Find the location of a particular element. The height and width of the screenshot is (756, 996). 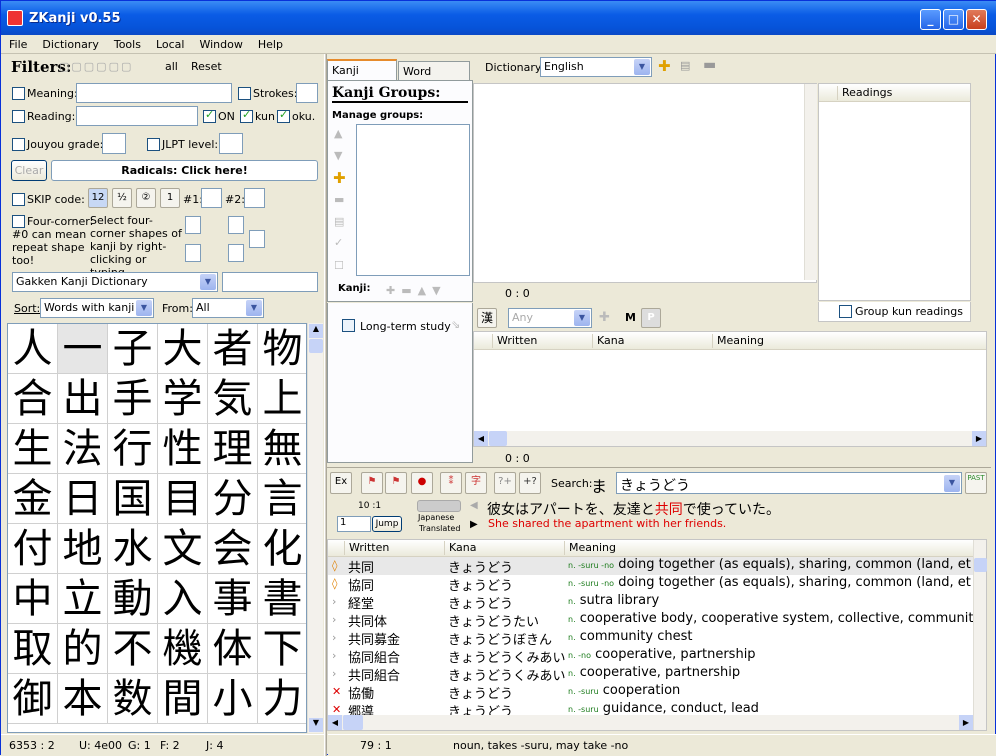

fourcorner-topright is located at coordinates (236, 225).